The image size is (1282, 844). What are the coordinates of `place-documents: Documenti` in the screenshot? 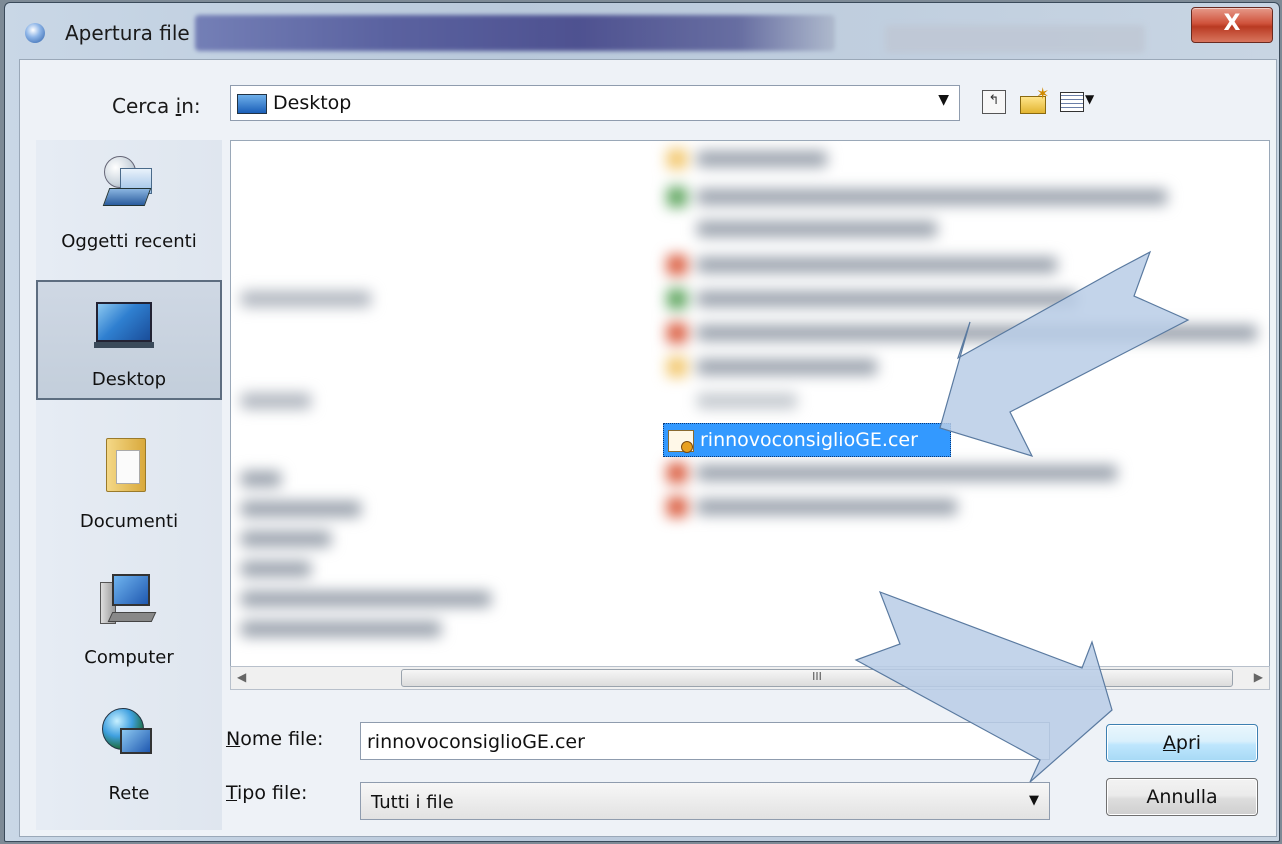 It's located at (129, 480).